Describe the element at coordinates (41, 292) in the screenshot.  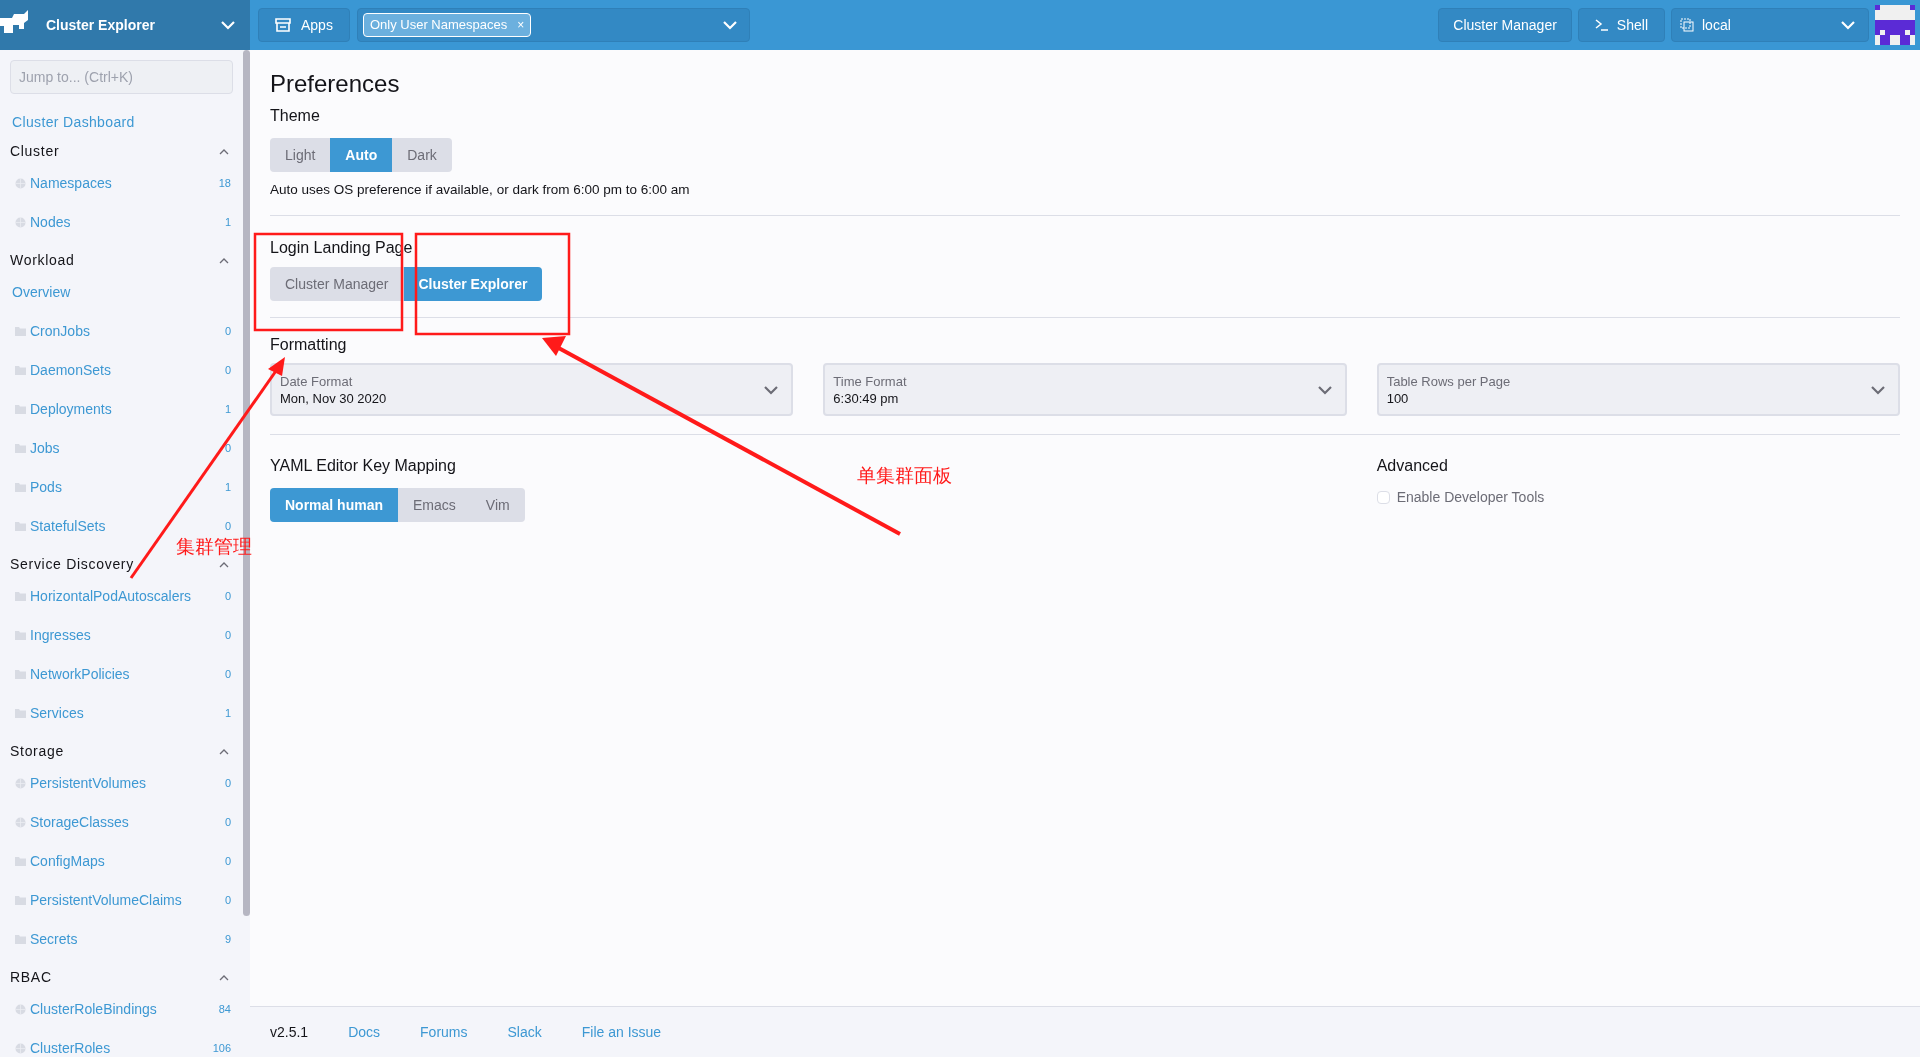
I see `nav-link: Overview` at that location.